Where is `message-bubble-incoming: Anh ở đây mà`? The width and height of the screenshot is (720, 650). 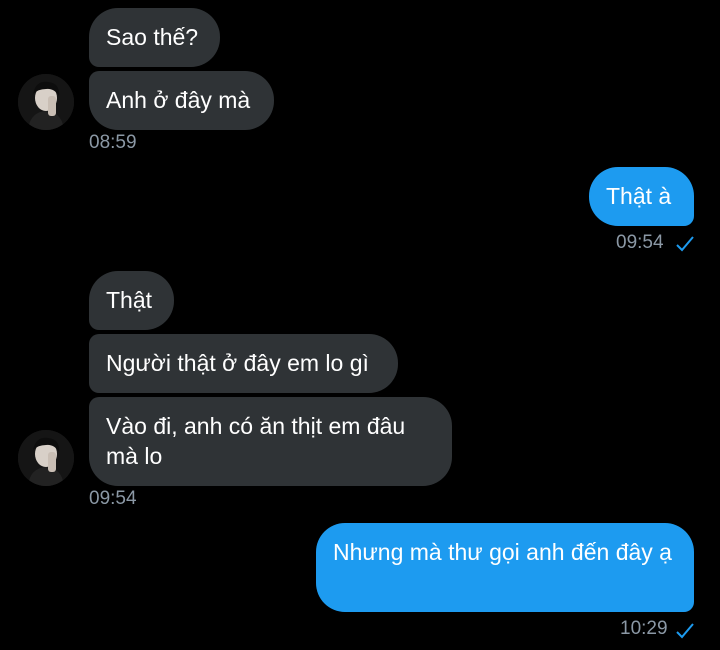
message-bubble-incoming: Anh ở đây mà is located at coordinates (181, 100).